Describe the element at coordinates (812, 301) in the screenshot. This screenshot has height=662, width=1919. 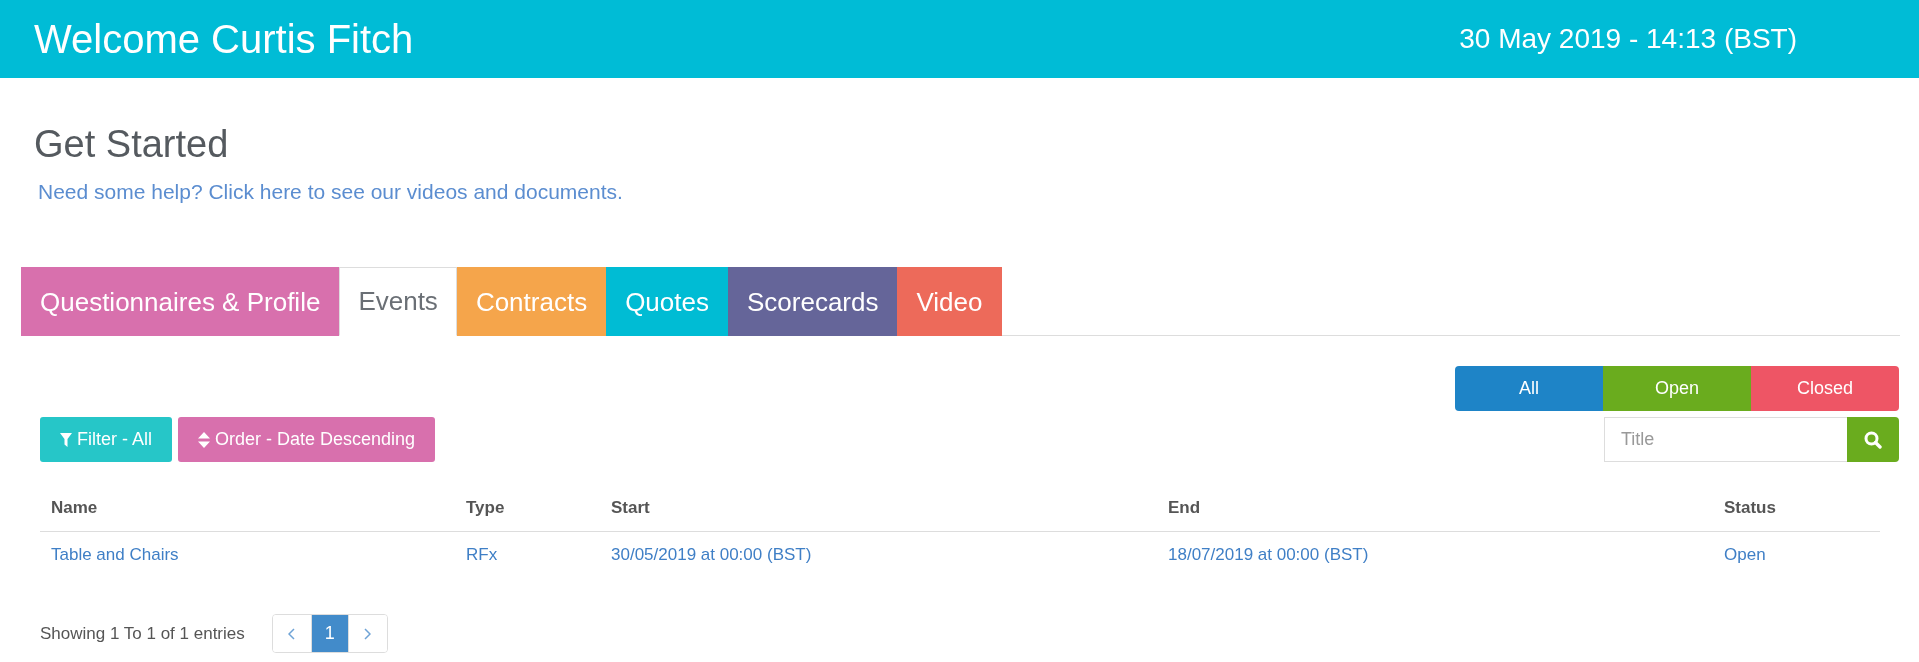
I see `tab: Scorecards` at that location.